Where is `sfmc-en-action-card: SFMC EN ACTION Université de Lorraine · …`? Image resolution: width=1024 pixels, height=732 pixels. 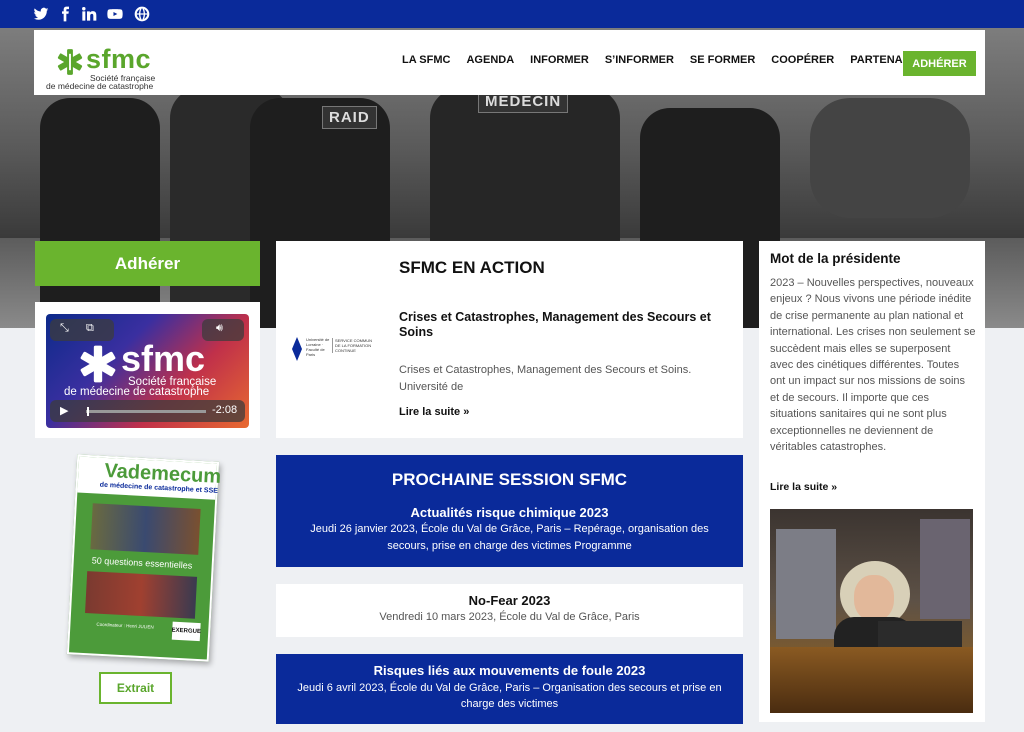 sfmc-en-action-card: SFMC EN ACTION Université de Lorraine · … is located at coordinates (509, 339).